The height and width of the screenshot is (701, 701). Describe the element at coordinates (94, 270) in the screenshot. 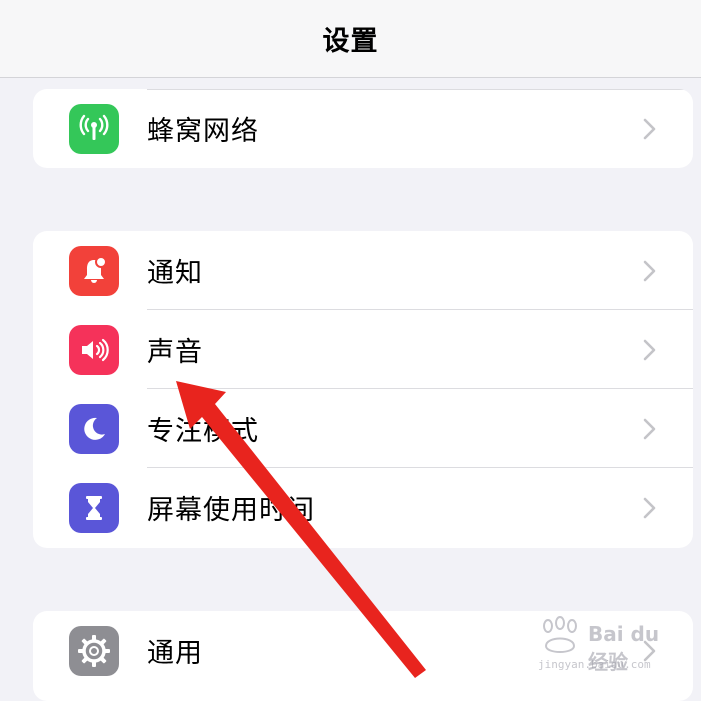

I see `bell-badge-icon` at that location.